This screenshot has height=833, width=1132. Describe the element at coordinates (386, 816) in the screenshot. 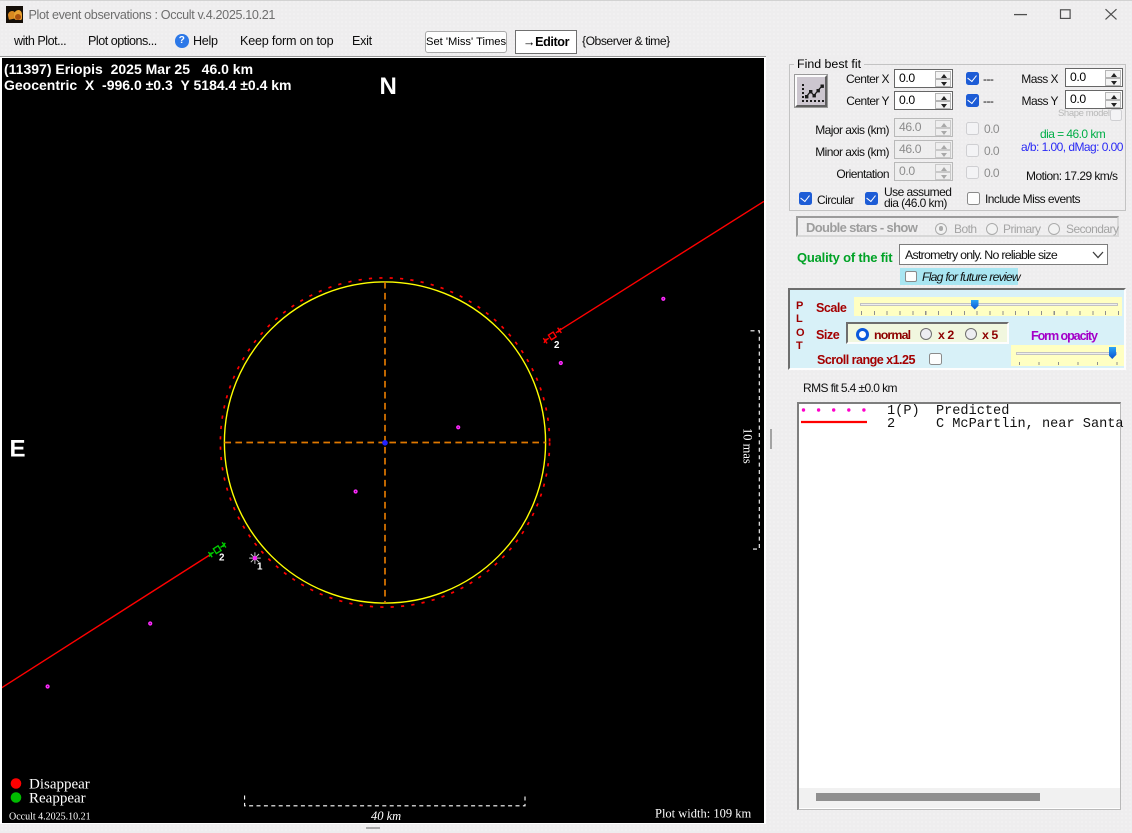

I see `svg-text: 40 km` at that location.